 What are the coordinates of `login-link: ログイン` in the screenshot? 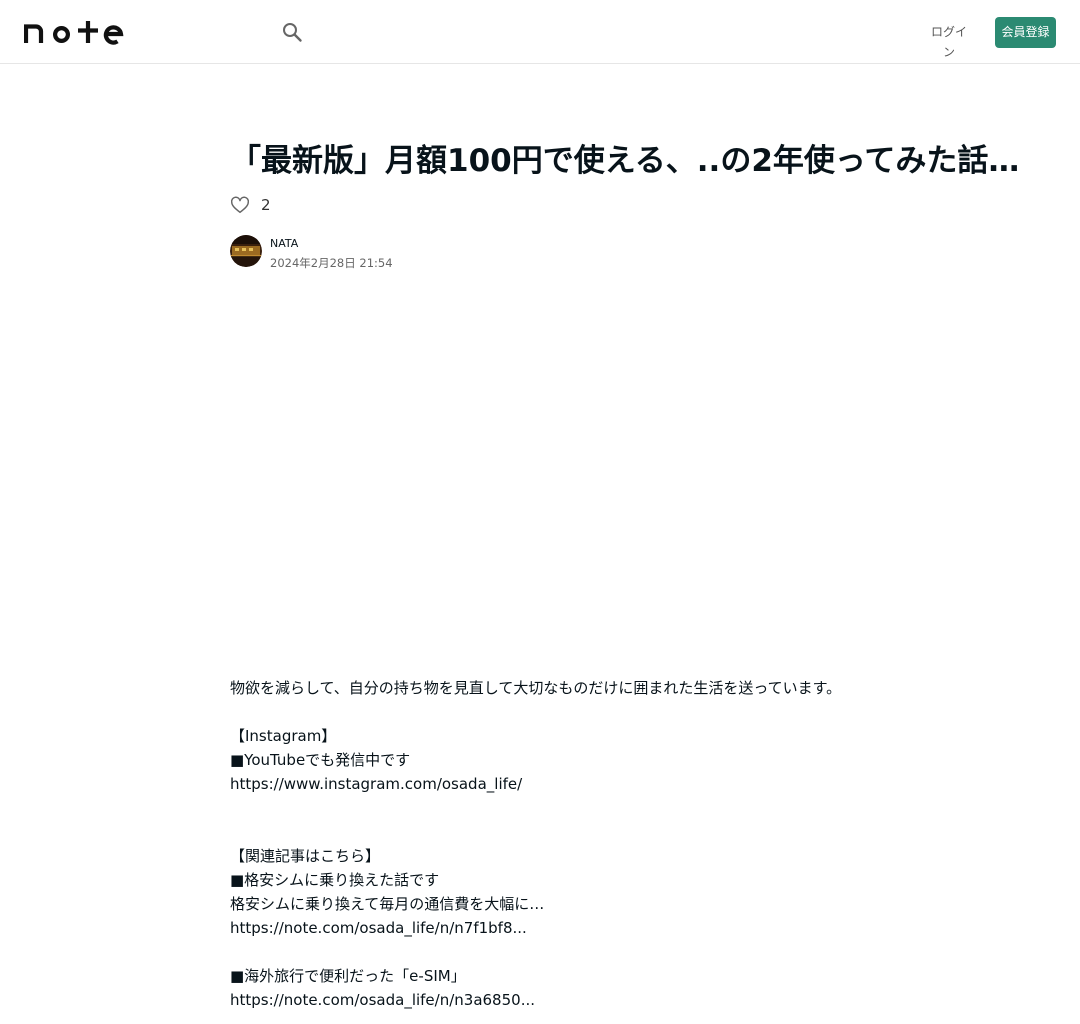 It's located at (949, 40).